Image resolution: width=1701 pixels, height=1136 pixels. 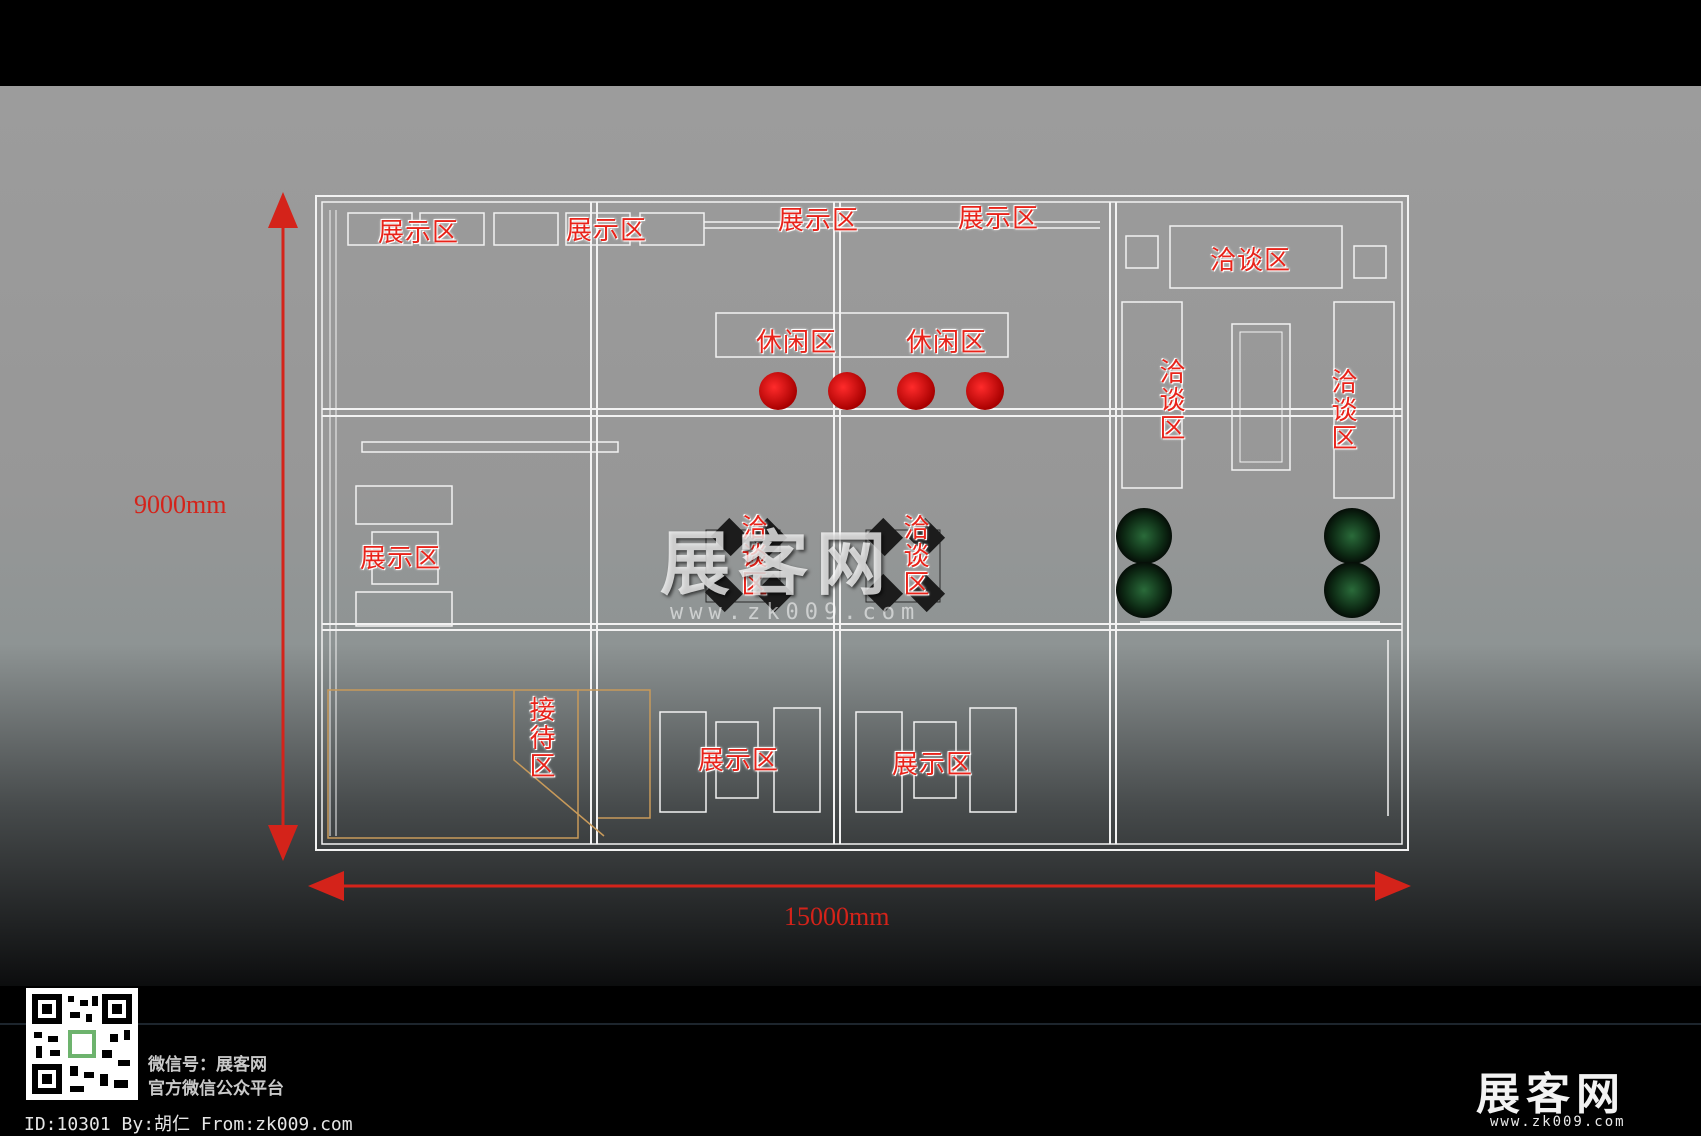 I want to click on zone-label-display-top-2: 展示区, so click(x=607, y=231).